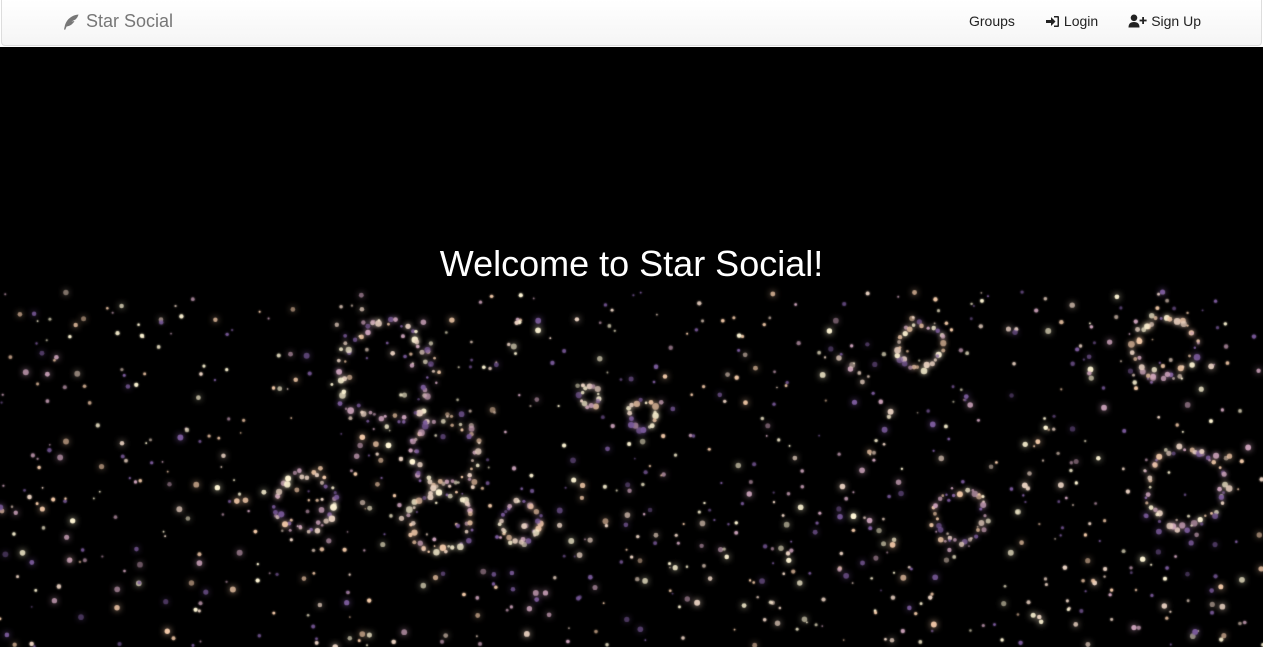 The height and width of the screenshot is (647, 1263). I want to click on nav-groups-label: Groups, so click(992, 21).